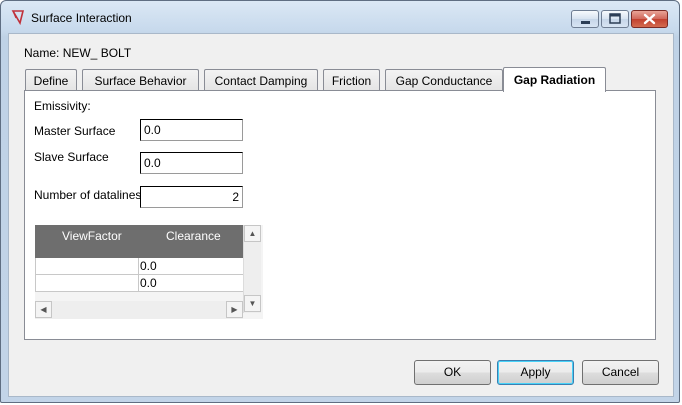  I want to click on scroll-up-button: ▲, so click(252, 233).